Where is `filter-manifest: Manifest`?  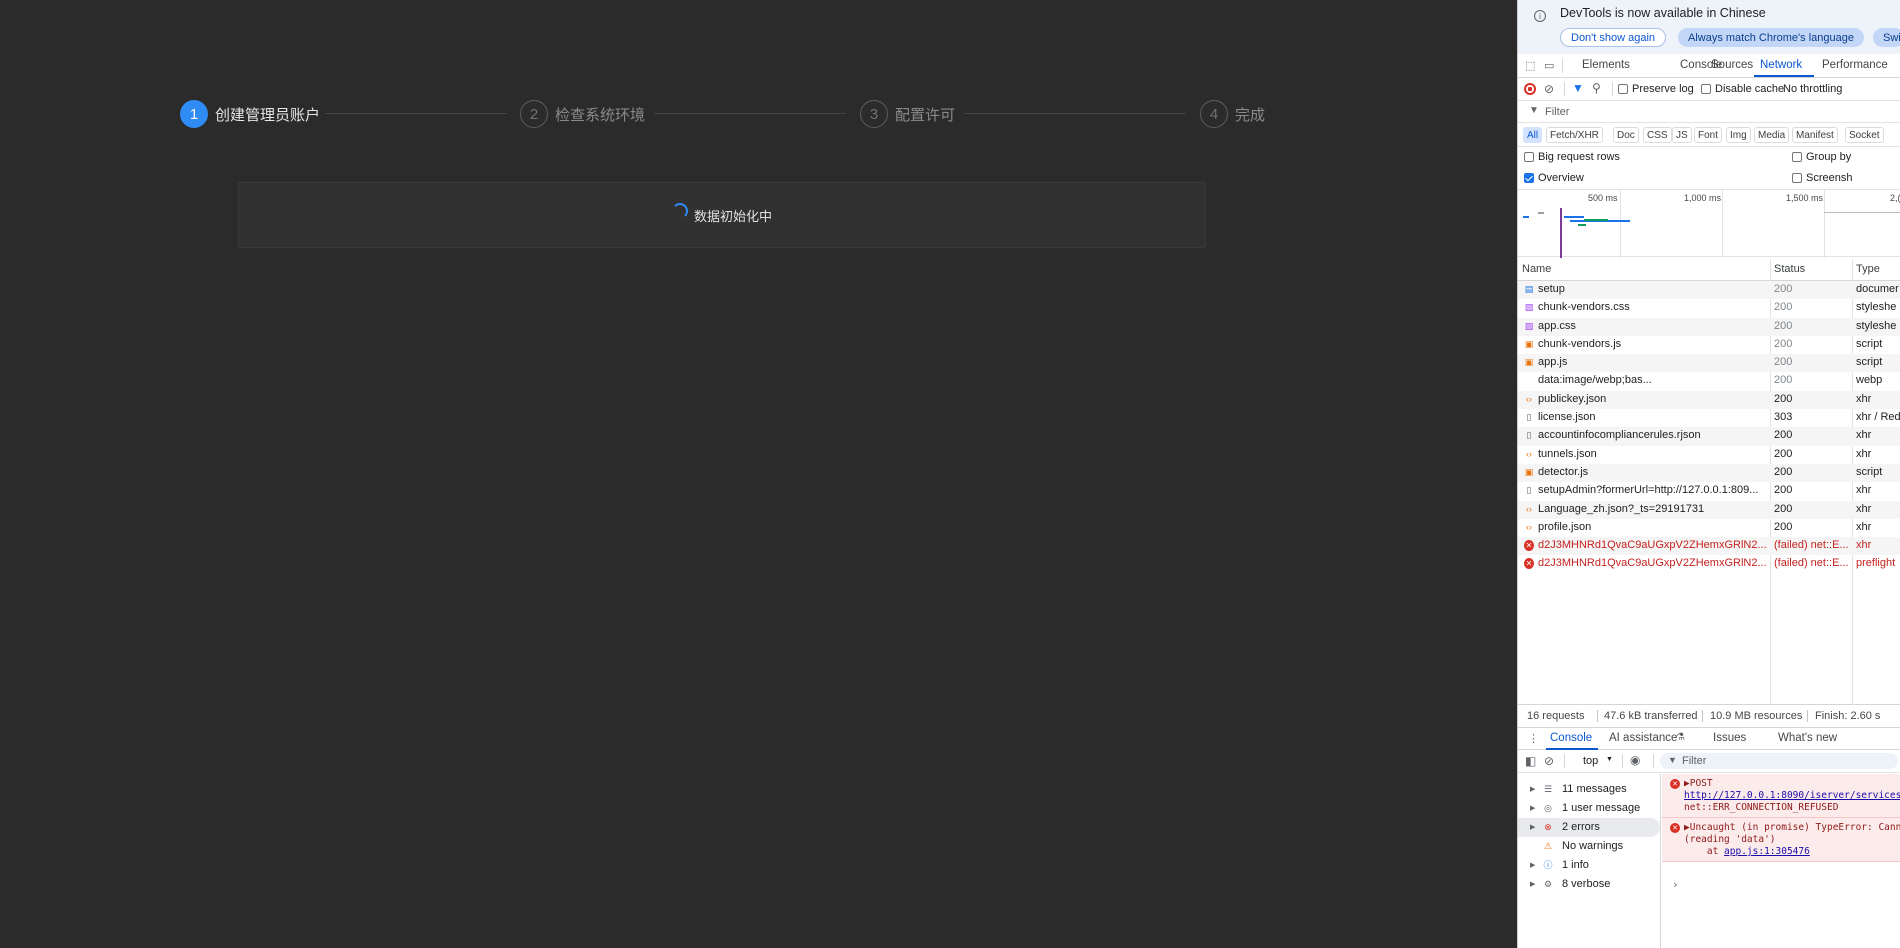 filter-manifest: Manifest is located at coordinates (1815, 135).